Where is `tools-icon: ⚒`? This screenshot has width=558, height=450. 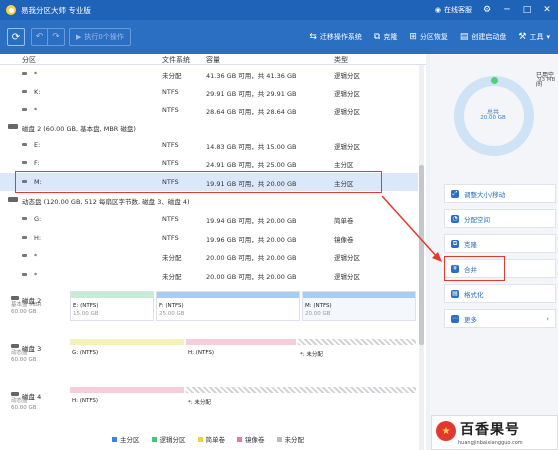 tools-icon: ⚒ is located at coordinates (522, 37).